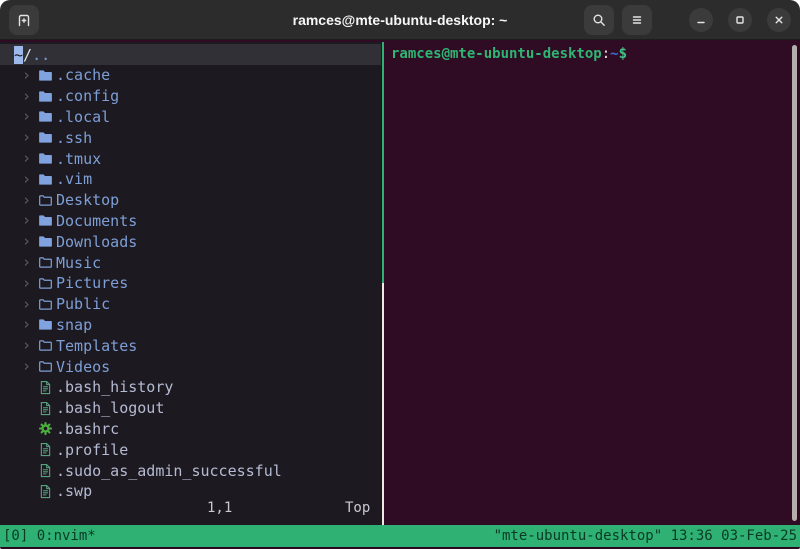 This screenshot has height=549, width=800. I want to click on tree-item: › .bash_logo, so click(190, 408).